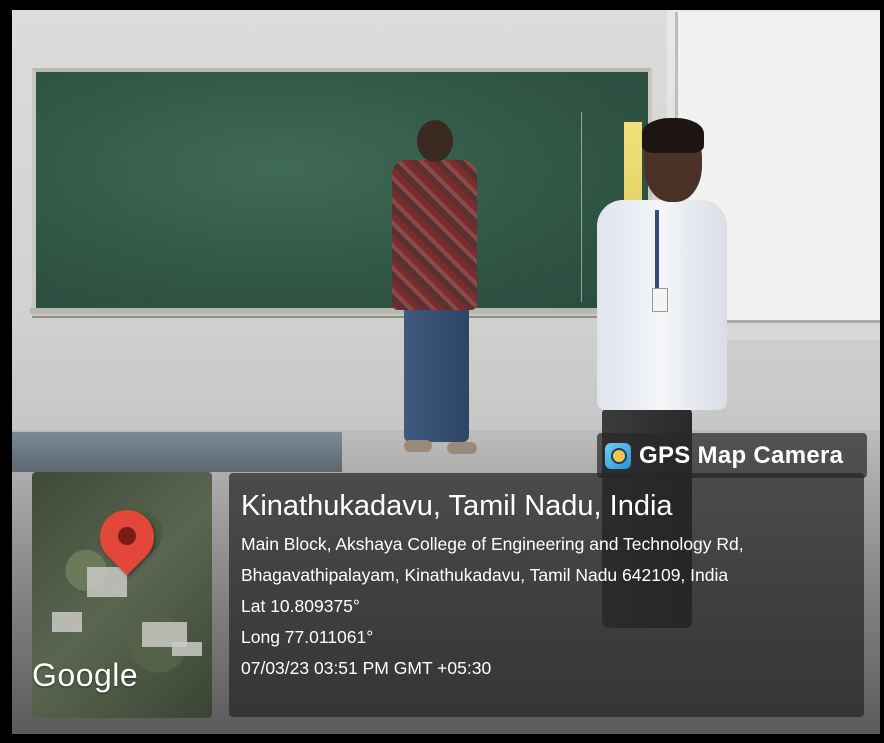 This screenshot has width=884, height=743. I want to click on map-thumbnail: Google, so click(122, 595).